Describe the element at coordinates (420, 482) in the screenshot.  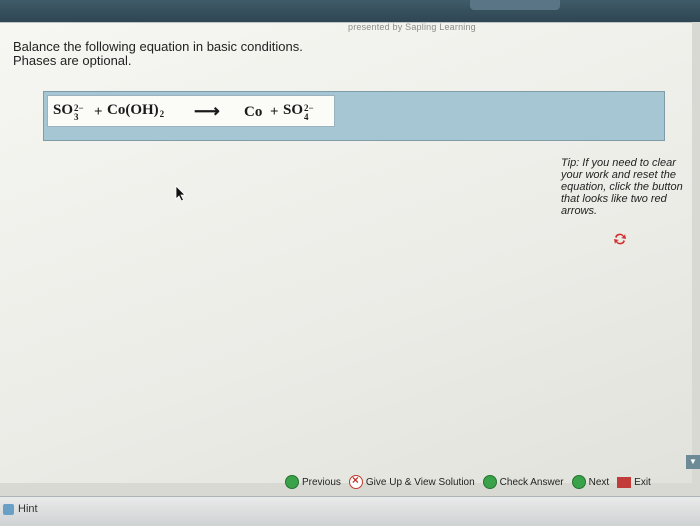
I see `give-up-label: Give Up & View Solution` at that location.